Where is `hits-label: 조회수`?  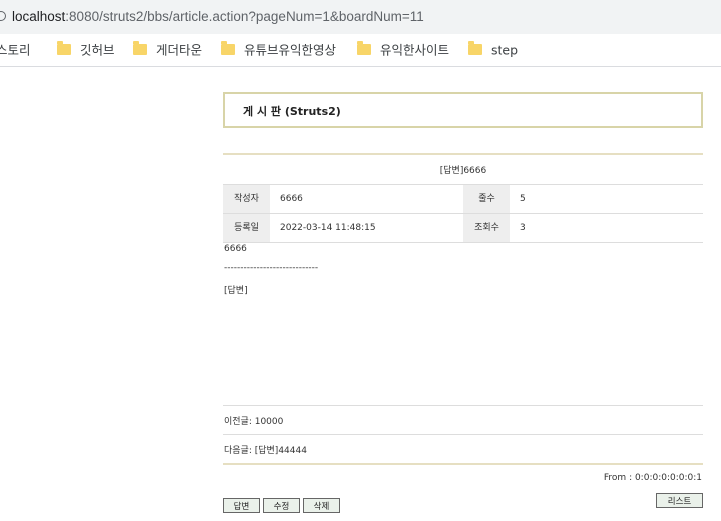 hits-label: 조회수 is located at coordinates (486, 228).